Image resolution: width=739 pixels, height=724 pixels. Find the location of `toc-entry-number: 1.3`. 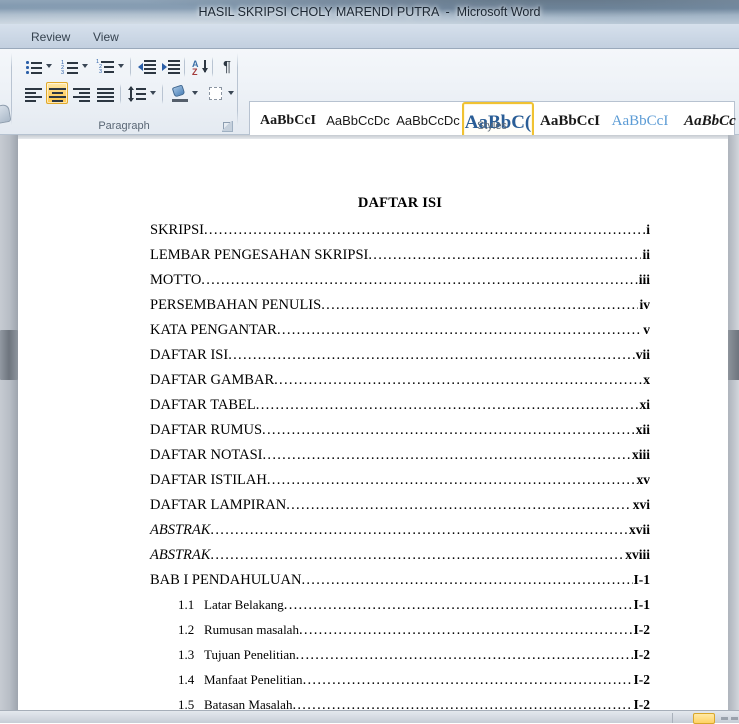

toc-entry-number: 1.3 is located at coordinates (186, 654).